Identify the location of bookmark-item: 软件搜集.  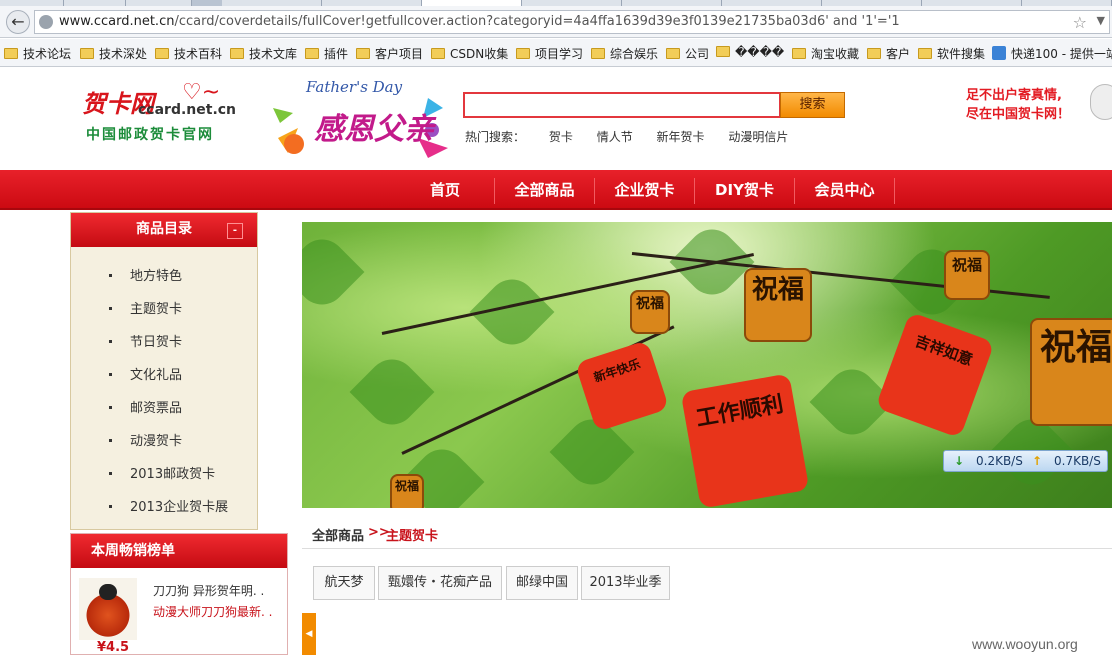
(951, 54).